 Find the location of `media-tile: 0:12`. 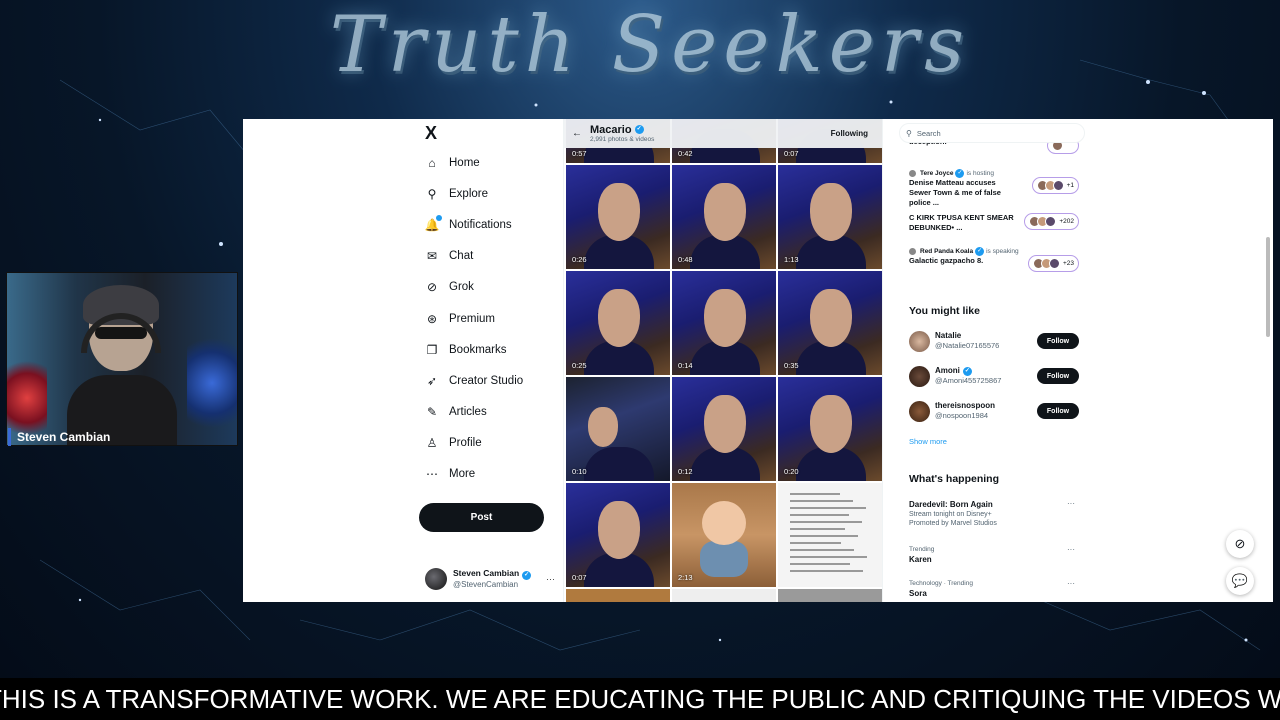

media-tile: 0:12 is located at coordinates (724, 429).